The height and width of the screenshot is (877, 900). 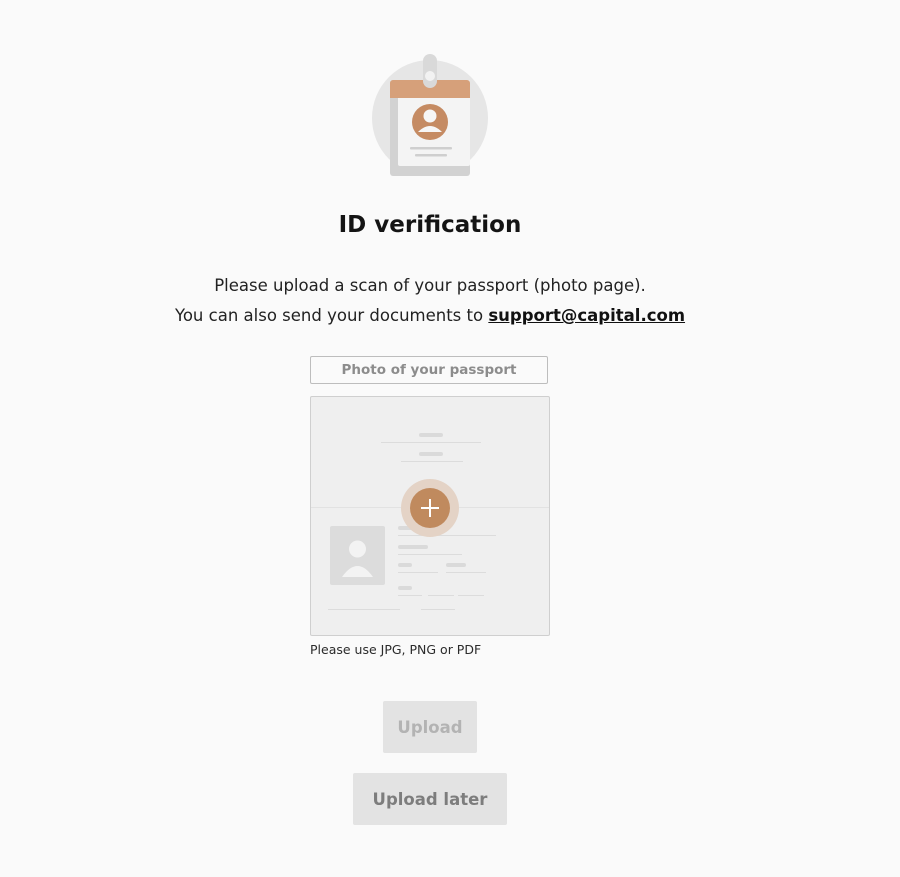 I want to click on passport-placeholder-icon, so click(x=430, y=521).